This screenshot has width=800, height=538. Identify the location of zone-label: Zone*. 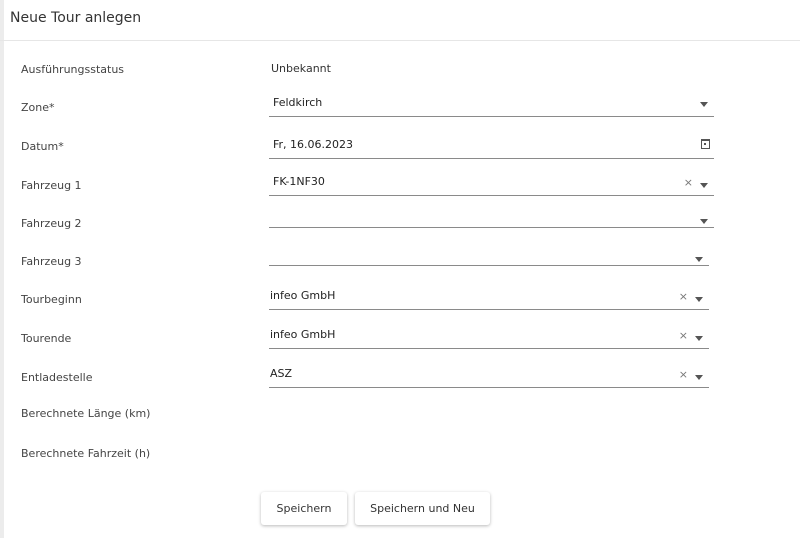
(38, 107).